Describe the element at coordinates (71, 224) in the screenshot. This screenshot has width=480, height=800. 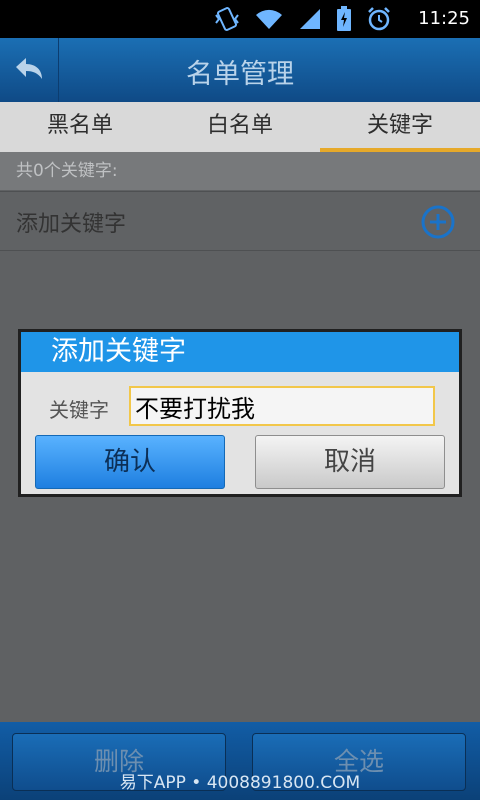
I see `add-keyword-label: 添加关键字` at that location.